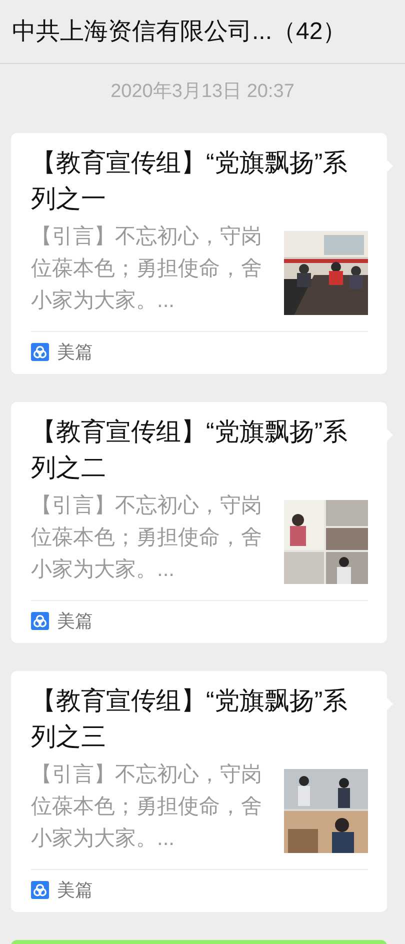 Image resolution: width=405 pixels, height=944 pixels. What do you see at coordinates (202, 92) in the screenshot?
I see `timestamp: 2020年3月13日 20:37` at bounding box center [202, 92].